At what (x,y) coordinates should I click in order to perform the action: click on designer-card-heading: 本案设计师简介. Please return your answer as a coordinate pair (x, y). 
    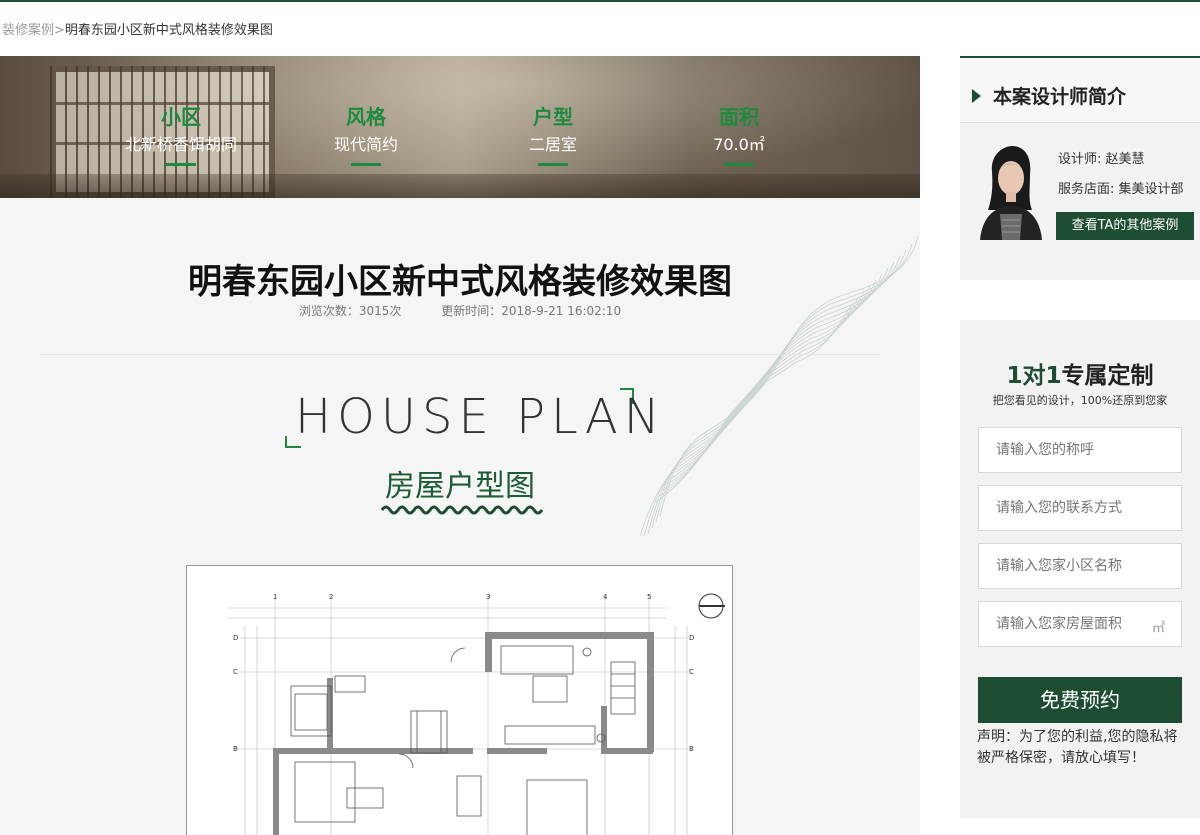
    Looking at the image, I should click on (1060, 97).